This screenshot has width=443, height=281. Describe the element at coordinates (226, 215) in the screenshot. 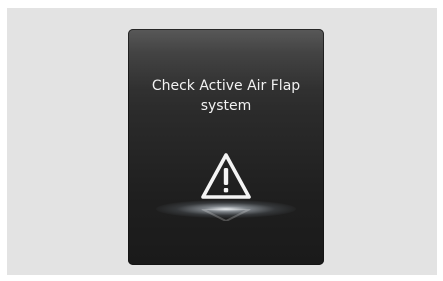

I see `warning-icon-reflection` at that location.